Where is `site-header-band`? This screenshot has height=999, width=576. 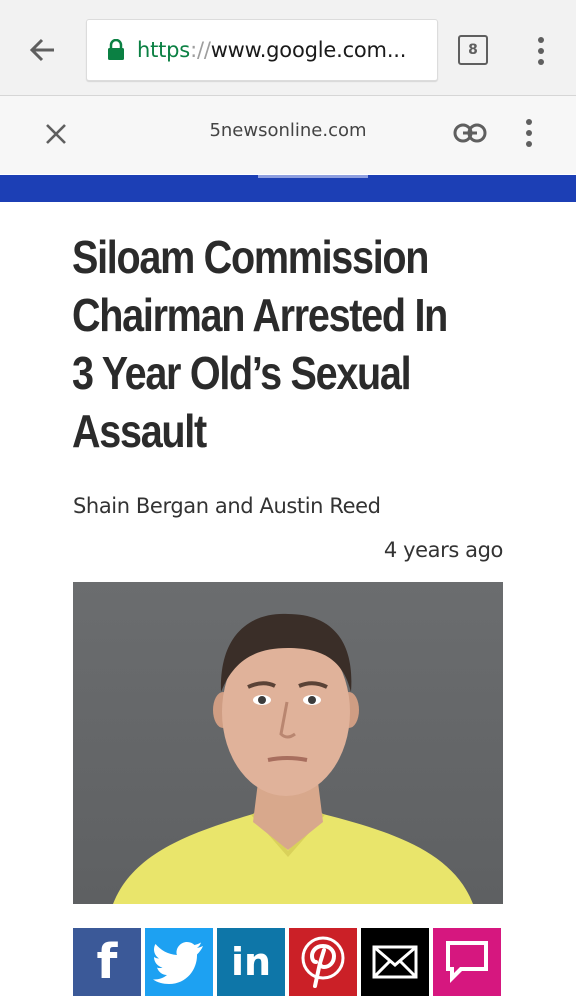 site-header-band is located at coordinates (288, 188).